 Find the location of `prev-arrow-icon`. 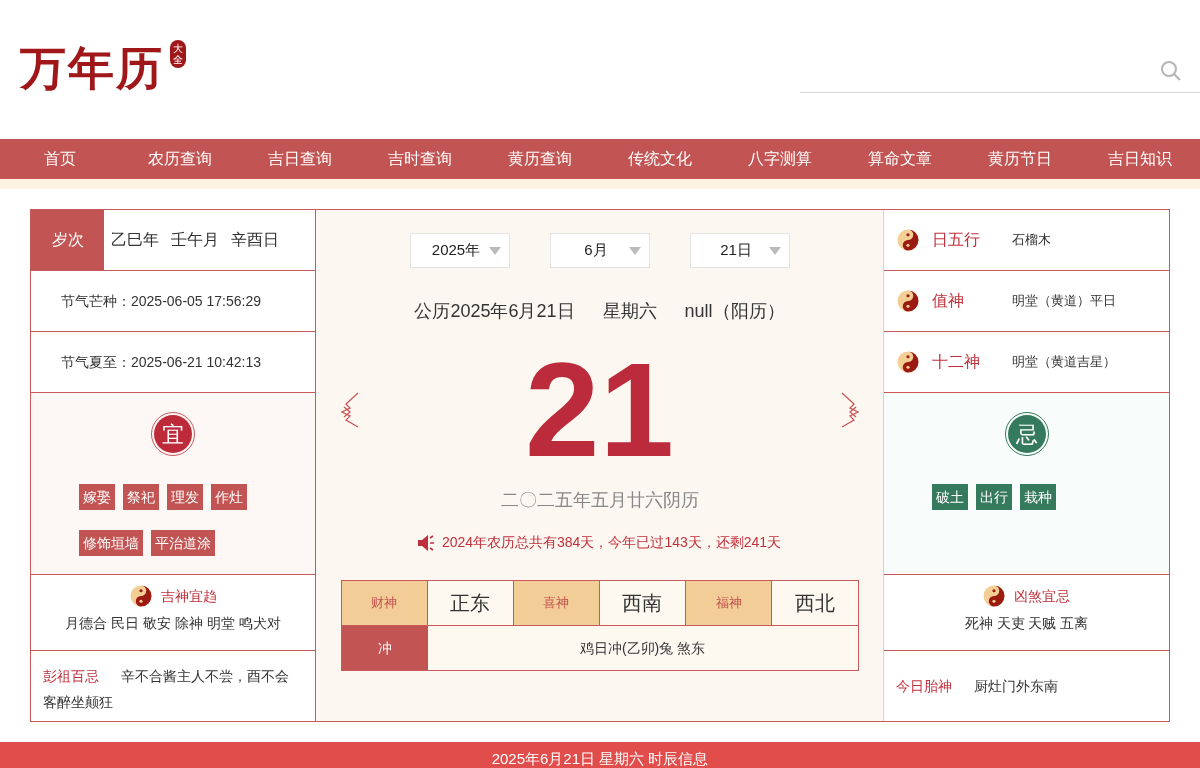

prev-arrow-icon is located at coordinates (349, 410).